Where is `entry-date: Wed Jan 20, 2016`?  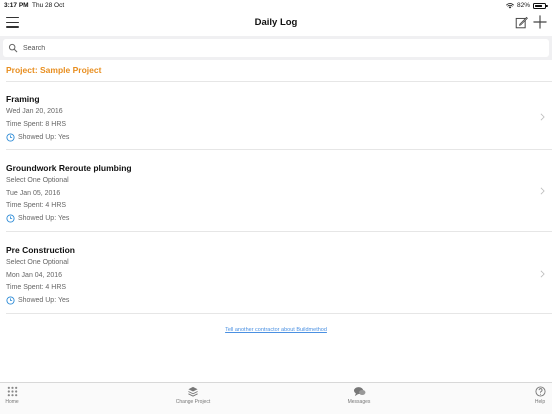
entry-date: Wed Jan 20, 2016 is located at coordinates (34, 111).